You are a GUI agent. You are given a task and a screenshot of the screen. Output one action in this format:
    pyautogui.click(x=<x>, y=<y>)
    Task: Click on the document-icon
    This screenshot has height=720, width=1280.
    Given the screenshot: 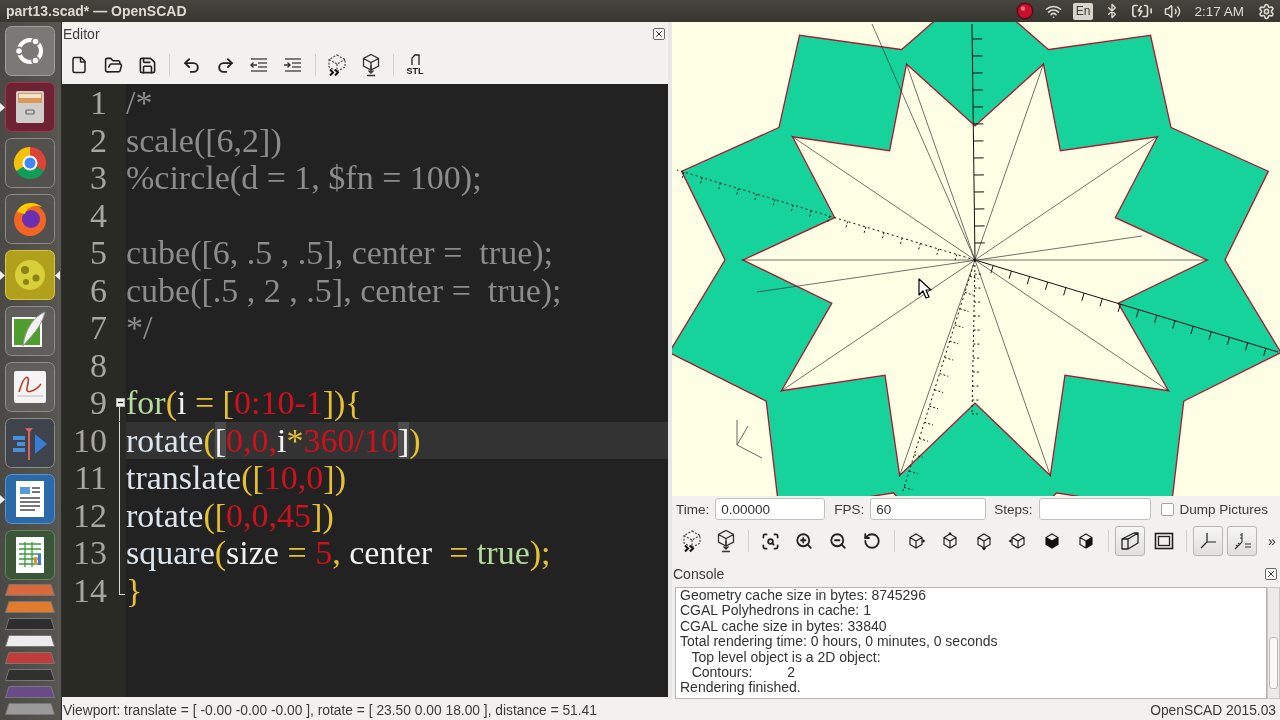 What is the action you would take?
    pyautogui.click(x=79, y=65)
    